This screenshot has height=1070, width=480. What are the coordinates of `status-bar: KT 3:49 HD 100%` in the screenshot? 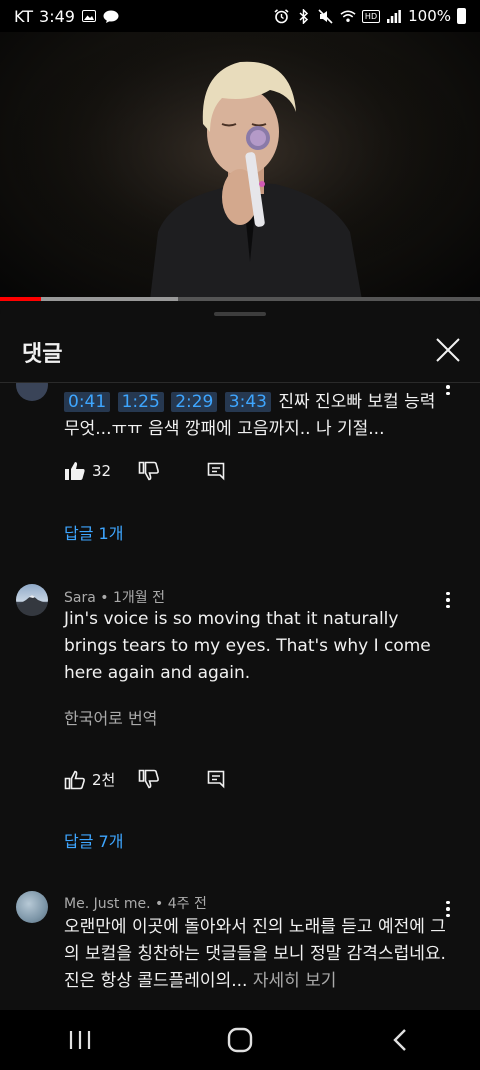 It's located at (240, 16).